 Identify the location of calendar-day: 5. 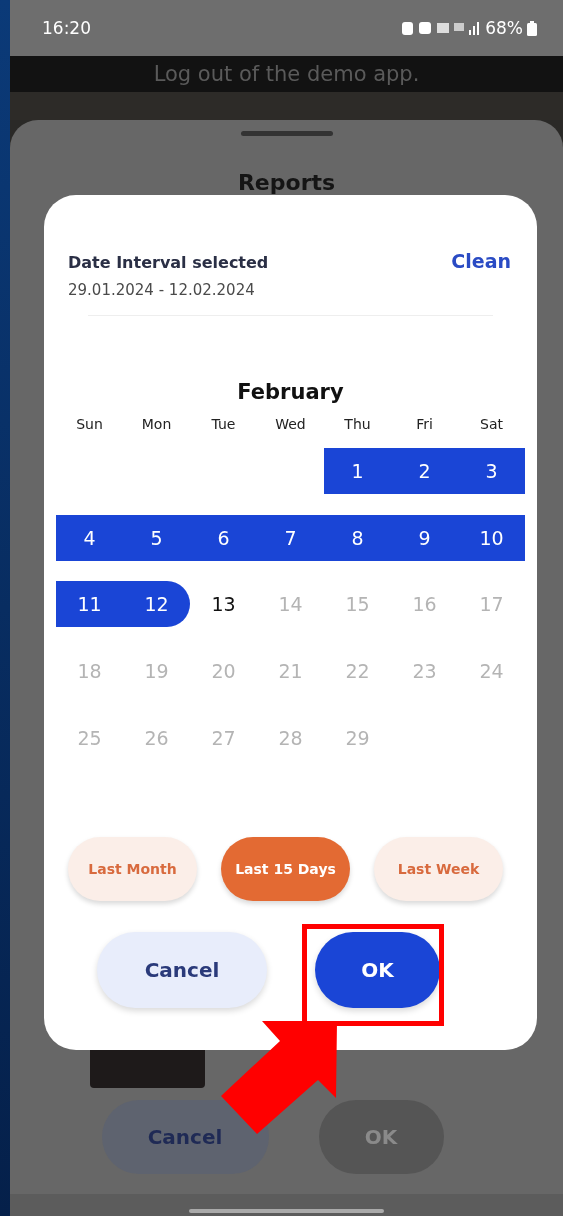
(156, 537).